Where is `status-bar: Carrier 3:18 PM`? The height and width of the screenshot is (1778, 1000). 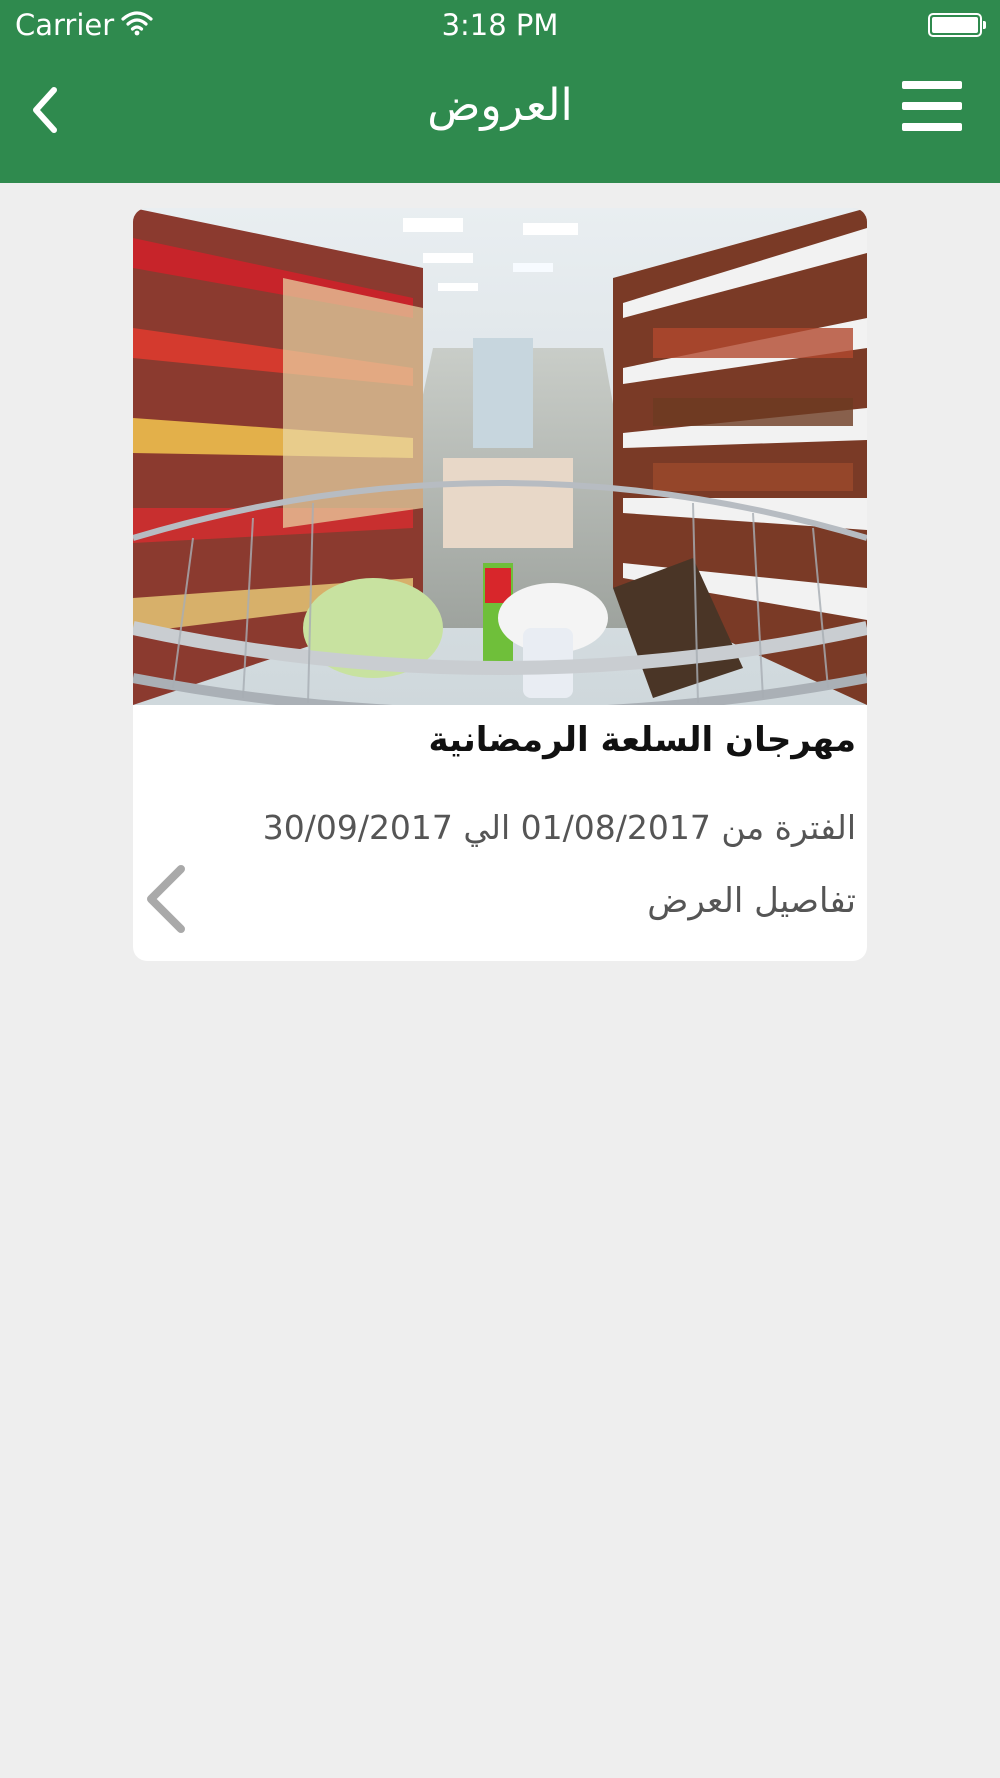 status-bar: Carrier 3:18 PM is located at coordinates (500, 25).